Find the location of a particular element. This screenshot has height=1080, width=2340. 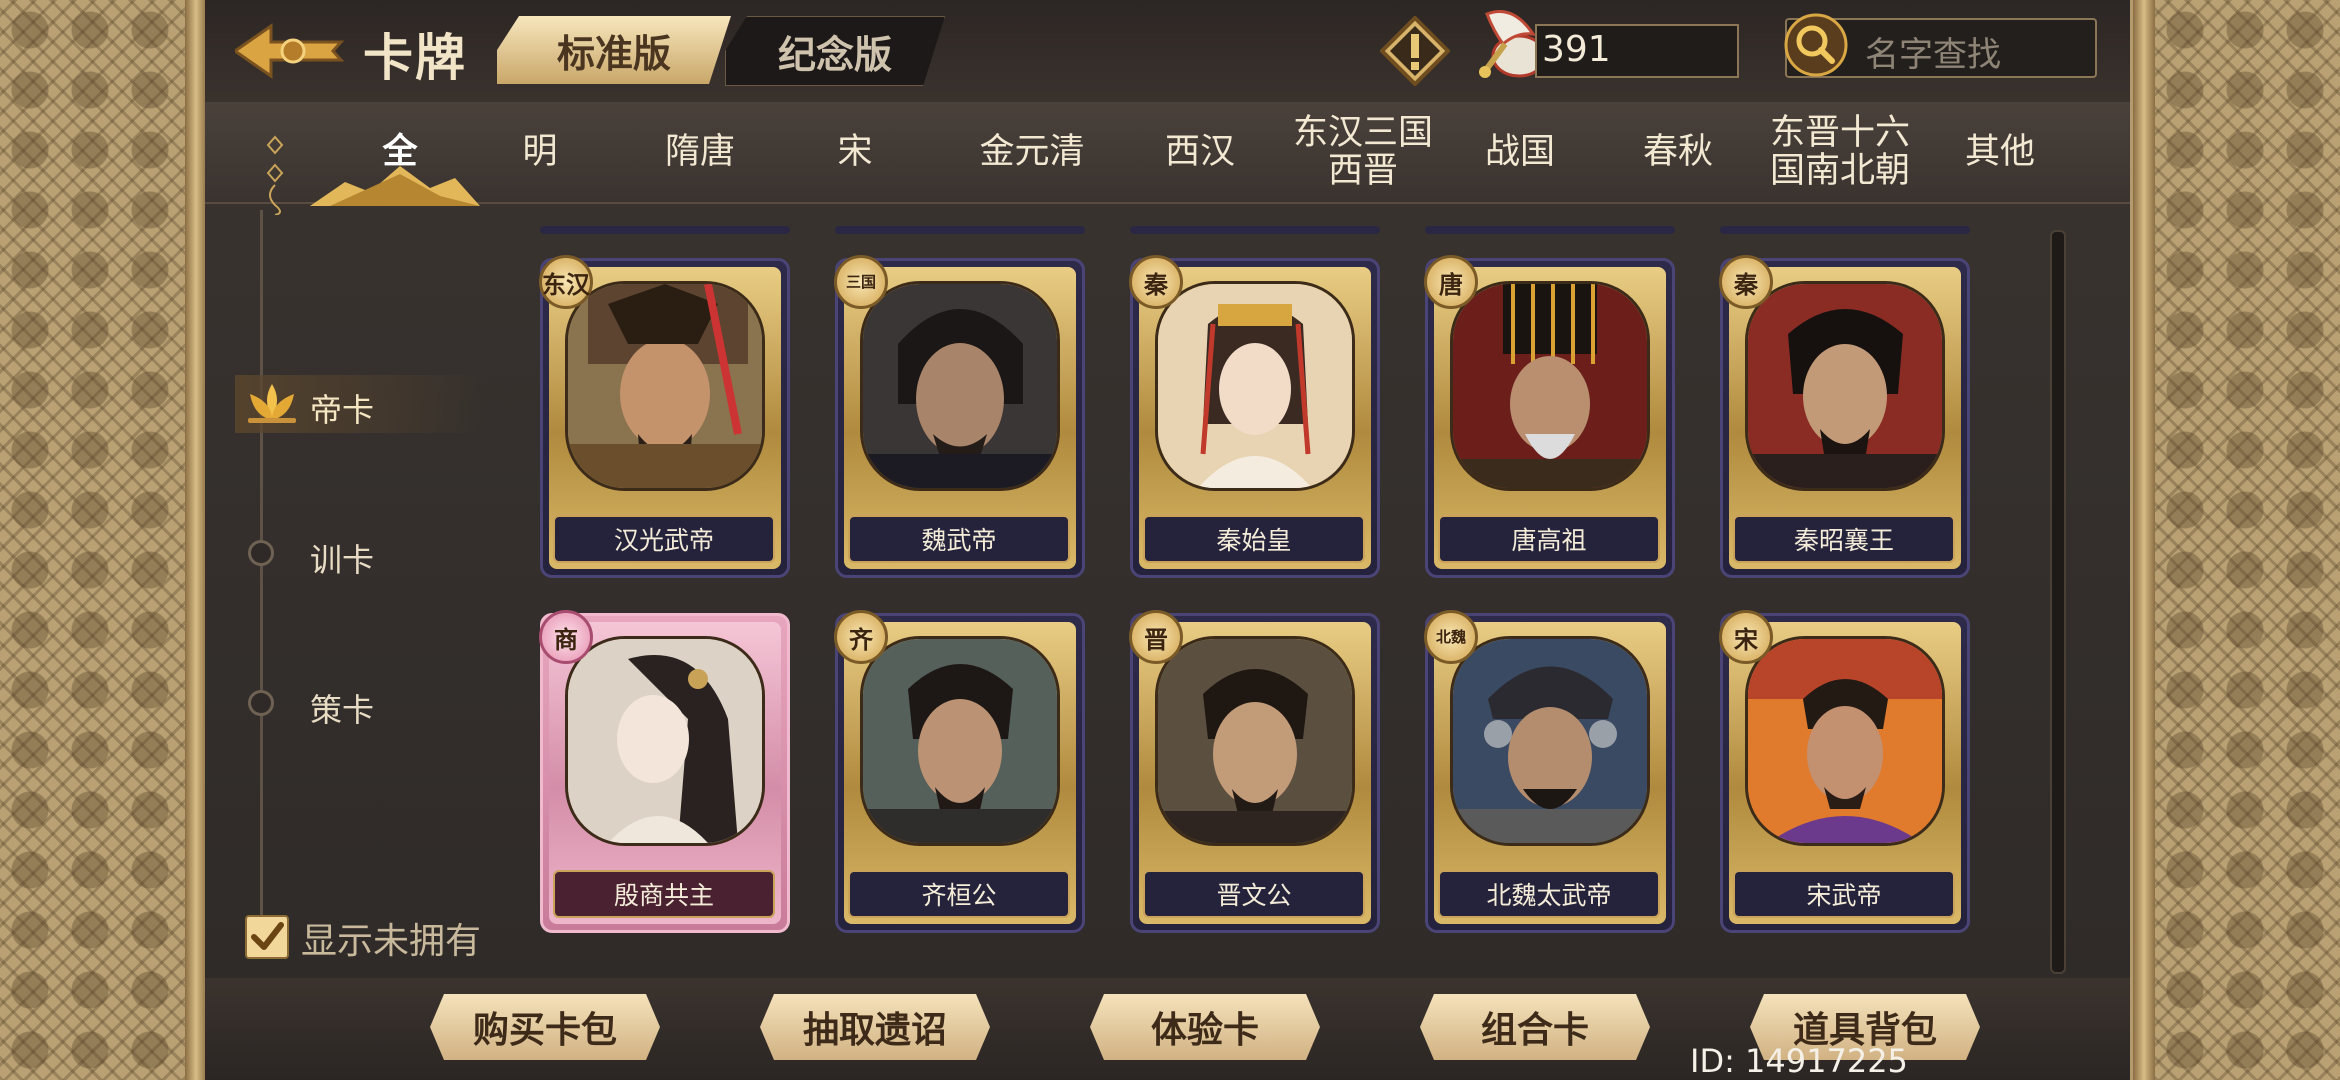

category-strategy-card: 策卡 is located at coordinates (342, 708).